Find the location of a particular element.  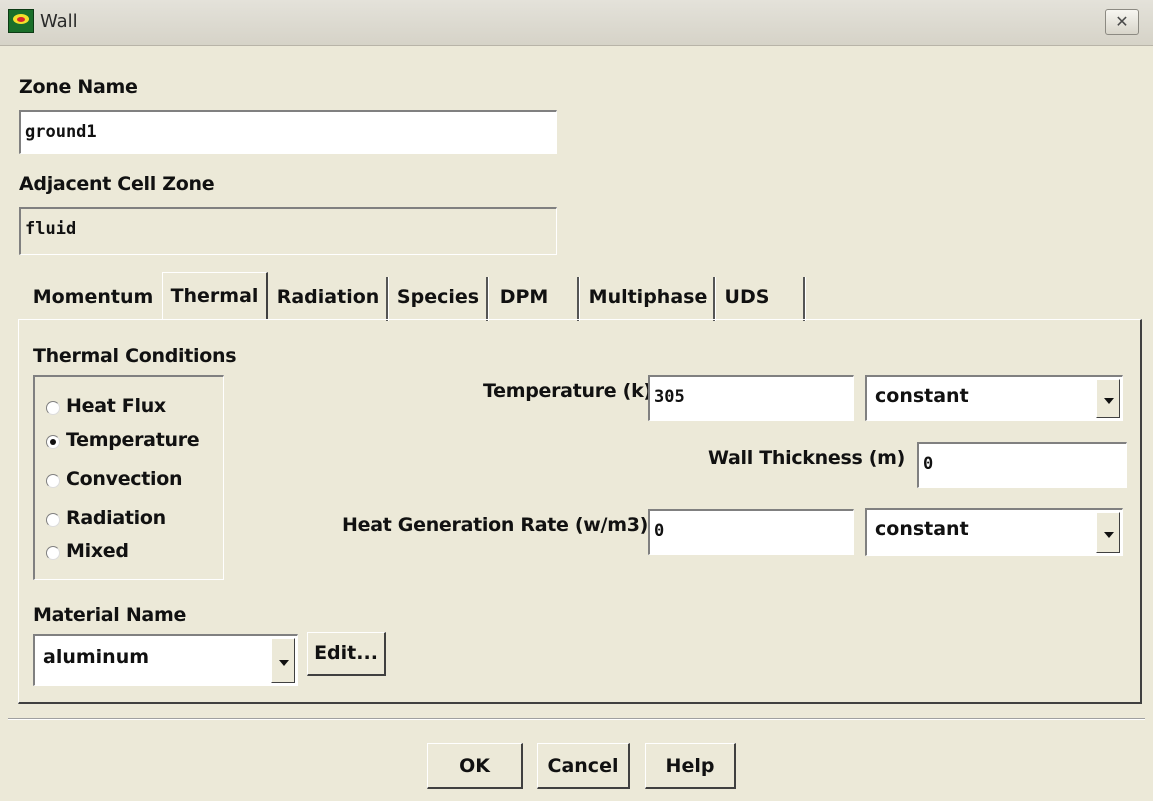

adjacent-cell-zone-field: fluid is located at coordinates (288, 231).